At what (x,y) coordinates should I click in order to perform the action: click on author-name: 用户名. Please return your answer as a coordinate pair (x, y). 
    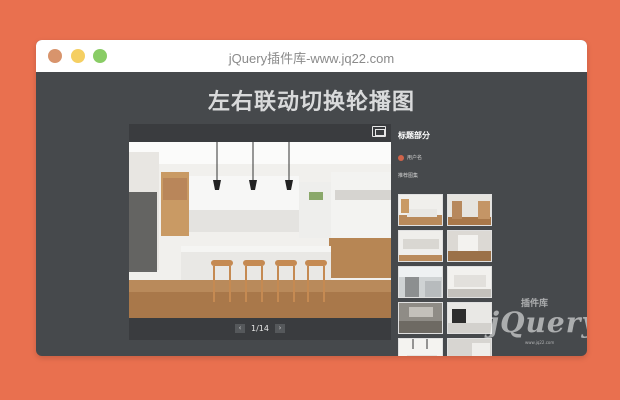
    Looking at the image, I should click on (415, 158).